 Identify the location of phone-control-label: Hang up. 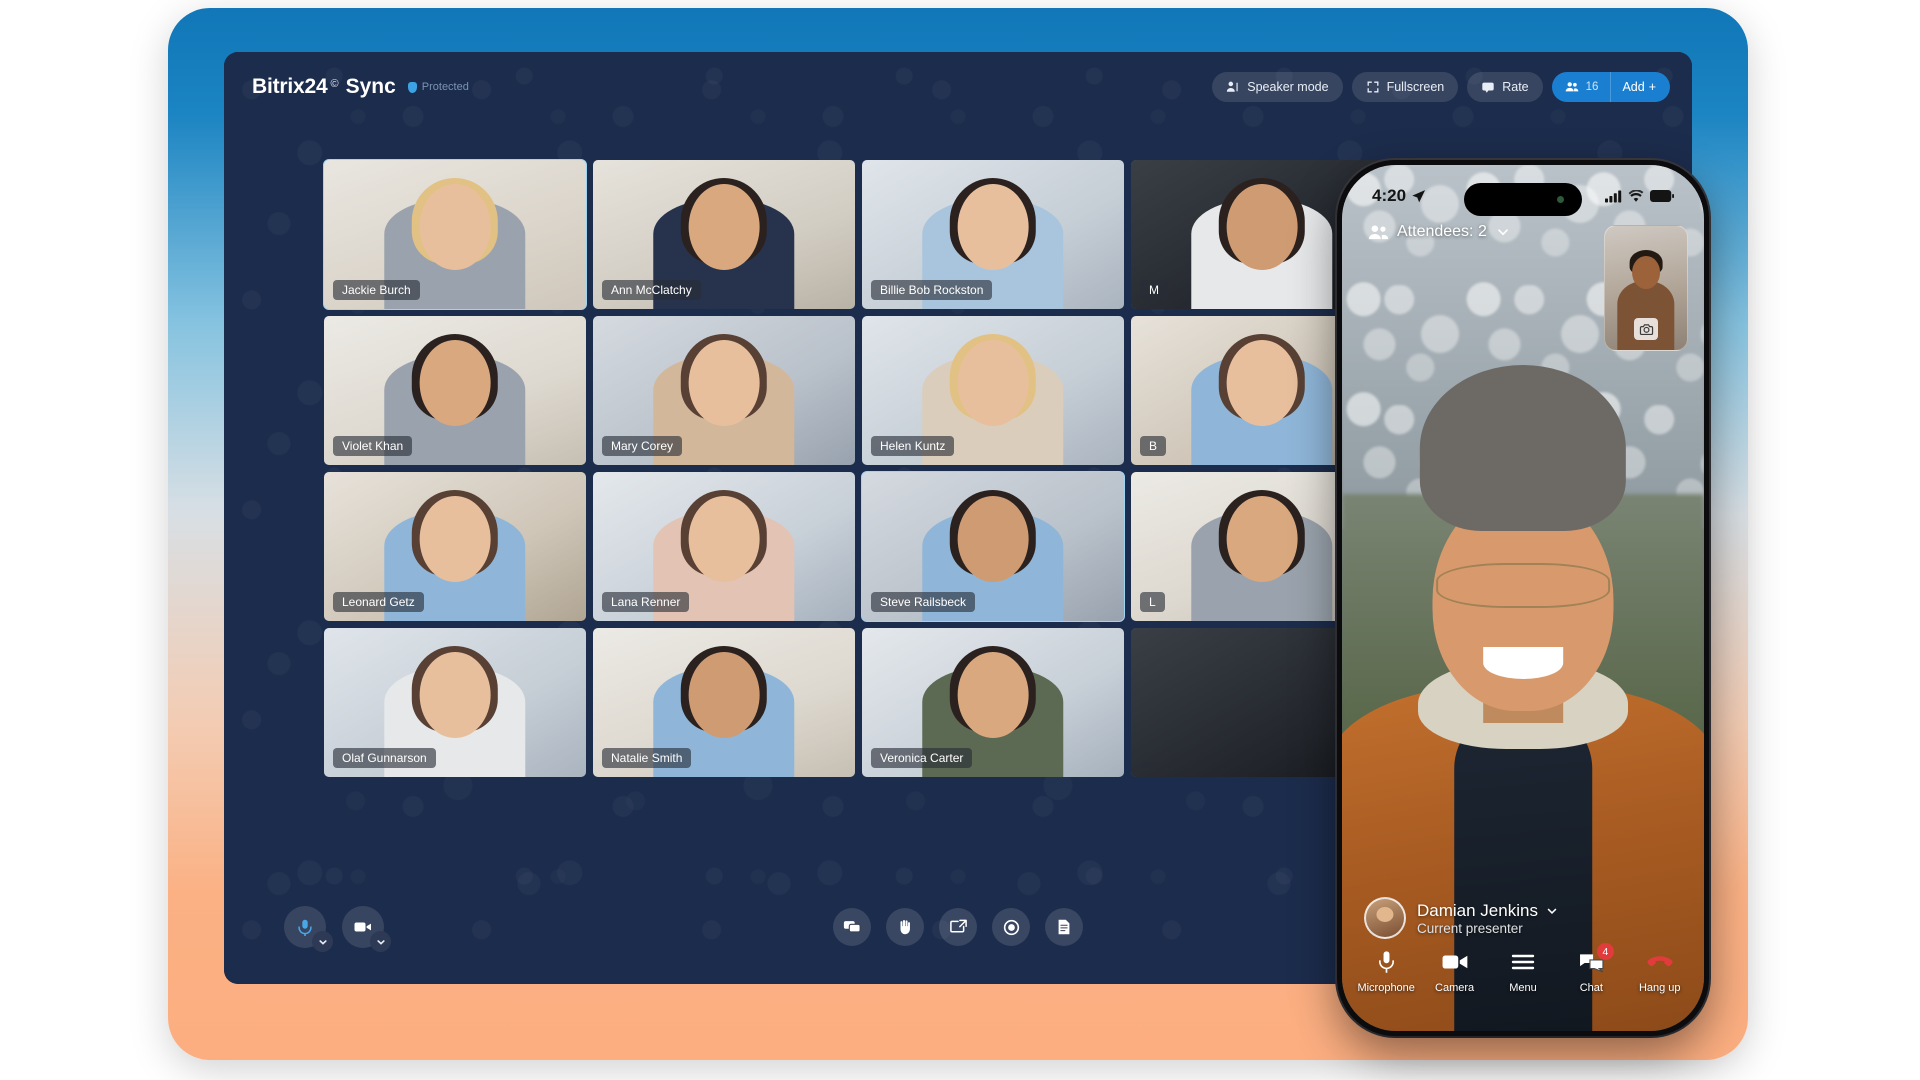
(1659, 988).